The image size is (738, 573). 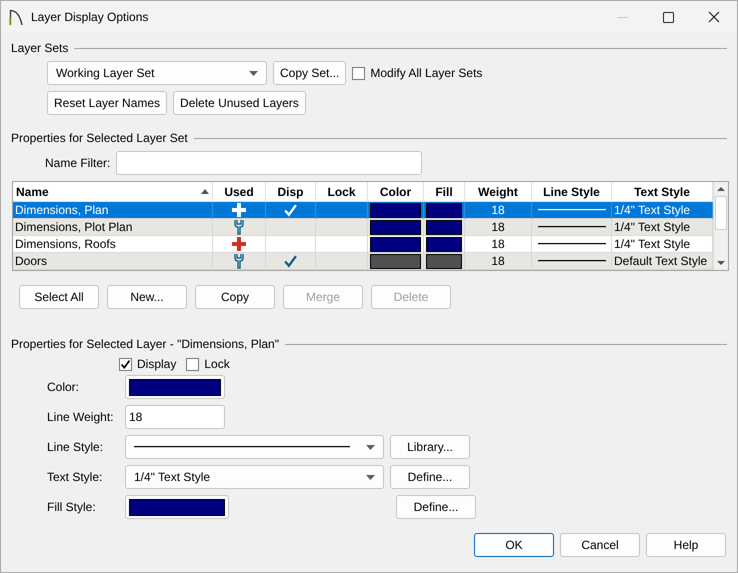 I want to click on window-title: Layer Display Options, so click(x=90, y=17).